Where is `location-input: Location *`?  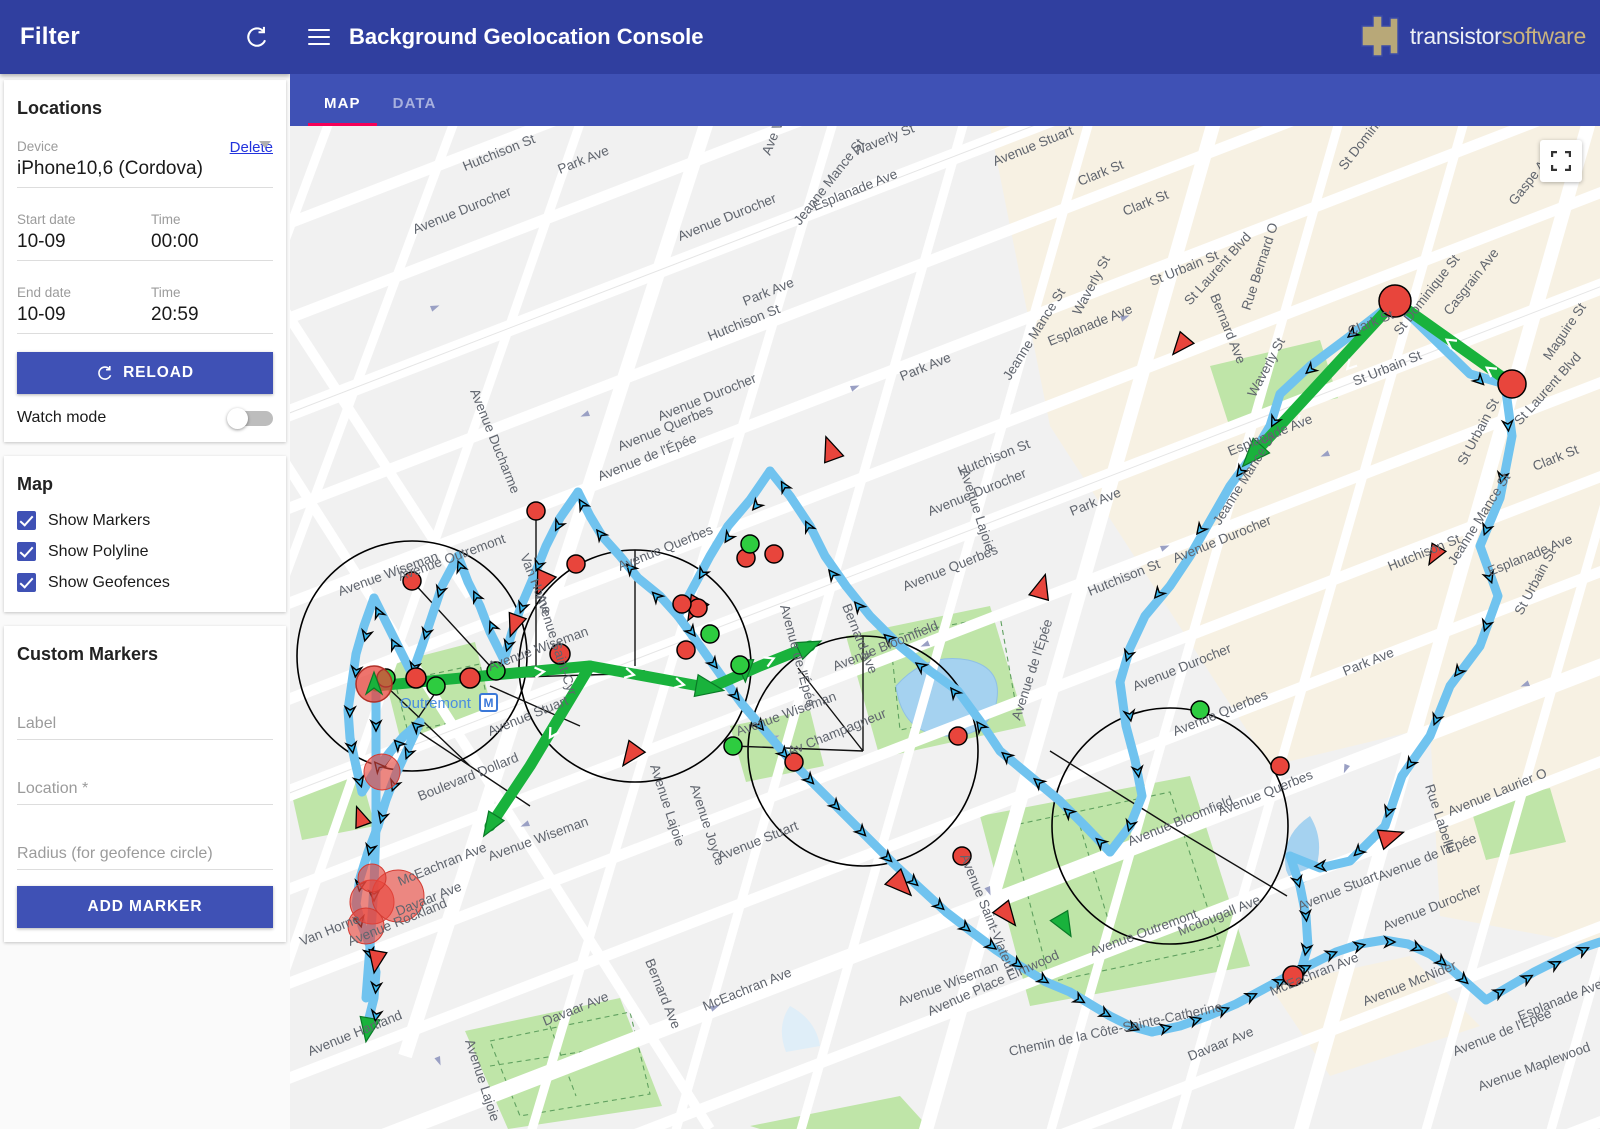 location-input: Location * is located at coordinates (145, 772).